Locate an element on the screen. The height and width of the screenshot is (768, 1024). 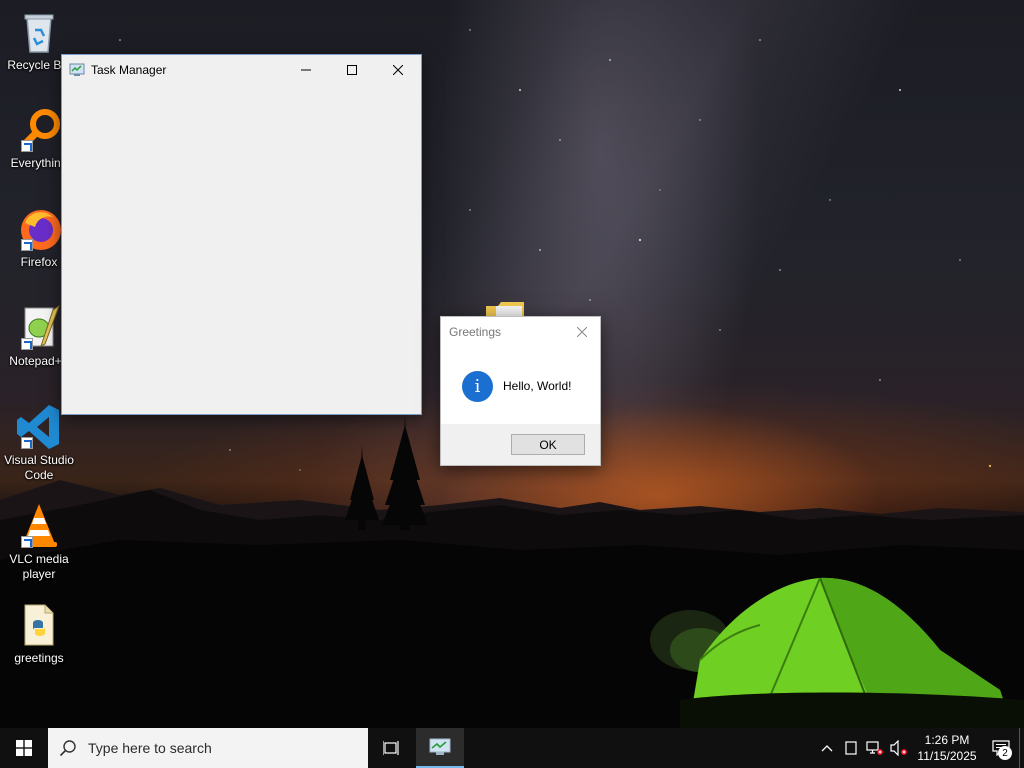
desktop-icon-label: greetings is located at coordinates (39, 658).